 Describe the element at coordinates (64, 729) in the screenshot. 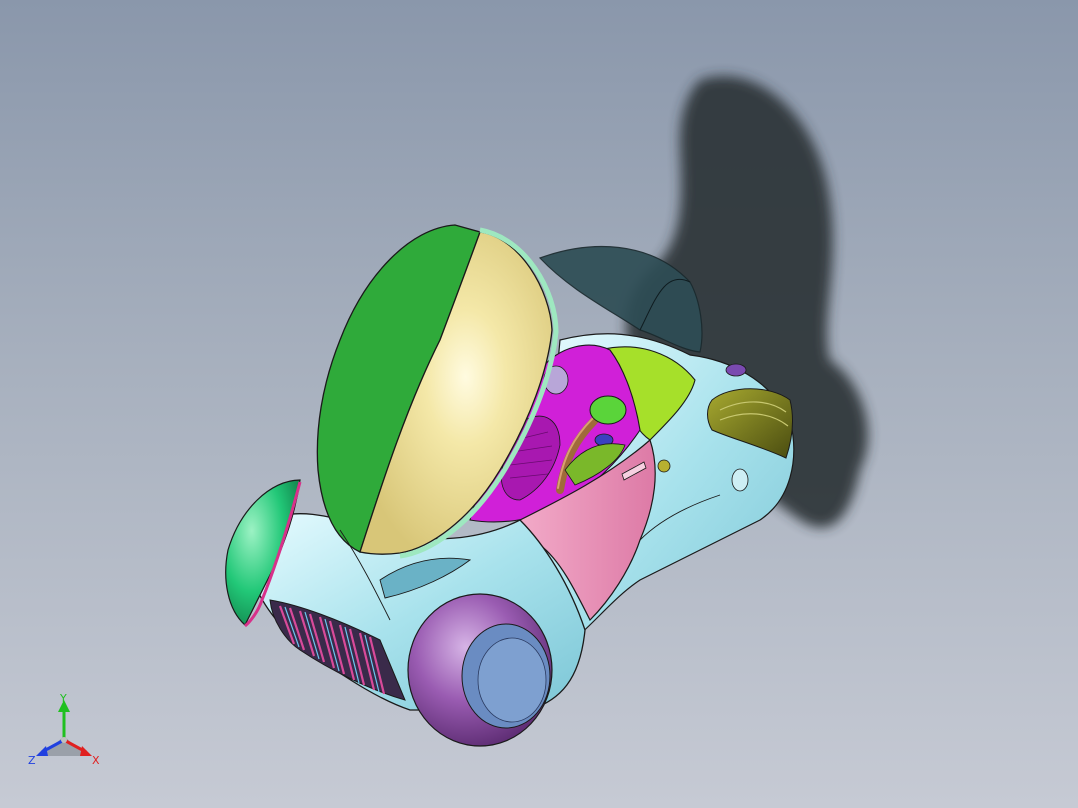

I see `orientation-triad: Y X Z` at that location.